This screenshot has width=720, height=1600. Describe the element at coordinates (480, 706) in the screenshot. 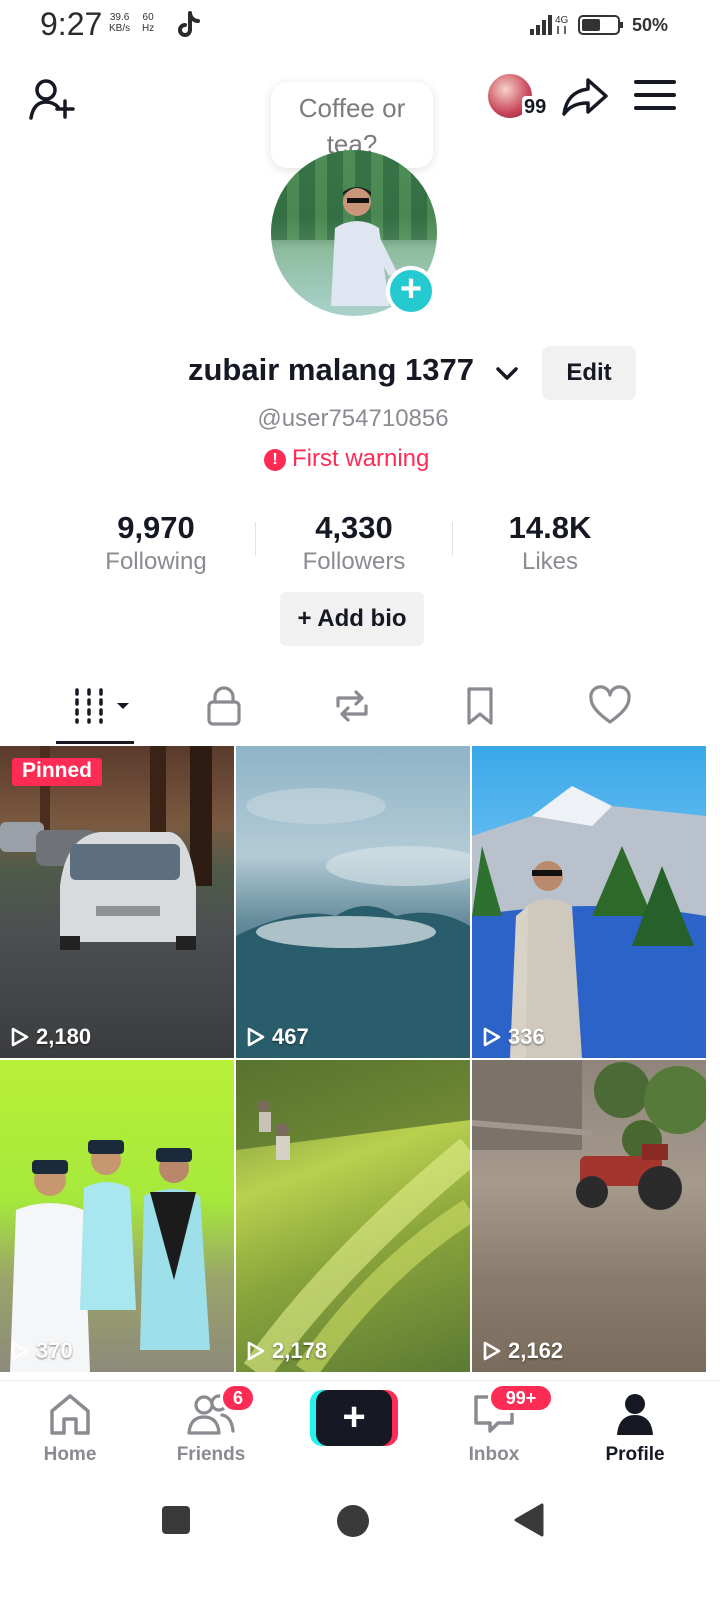

I see `bookmark-icon` at that location.